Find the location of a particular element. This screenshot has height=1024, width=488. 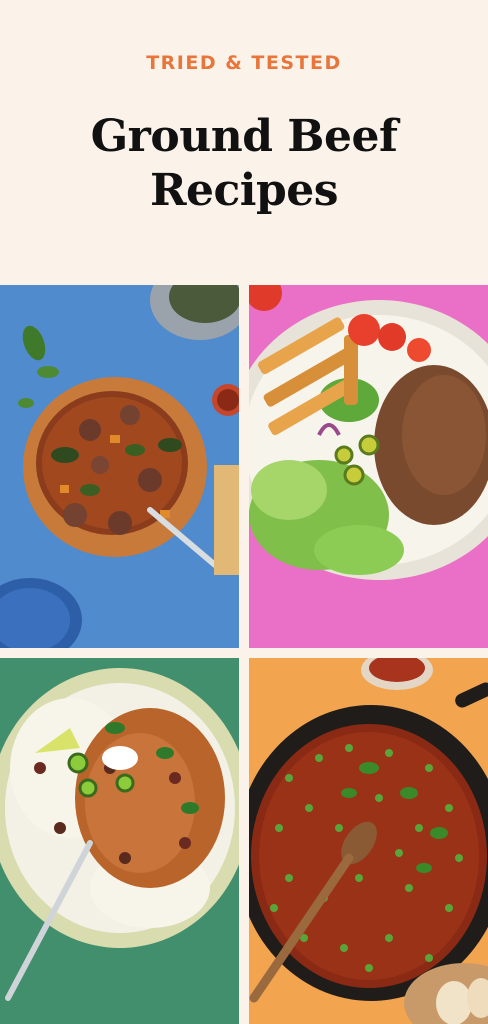

title-line-1: Ground Beef is located at coordinates (244, 136).